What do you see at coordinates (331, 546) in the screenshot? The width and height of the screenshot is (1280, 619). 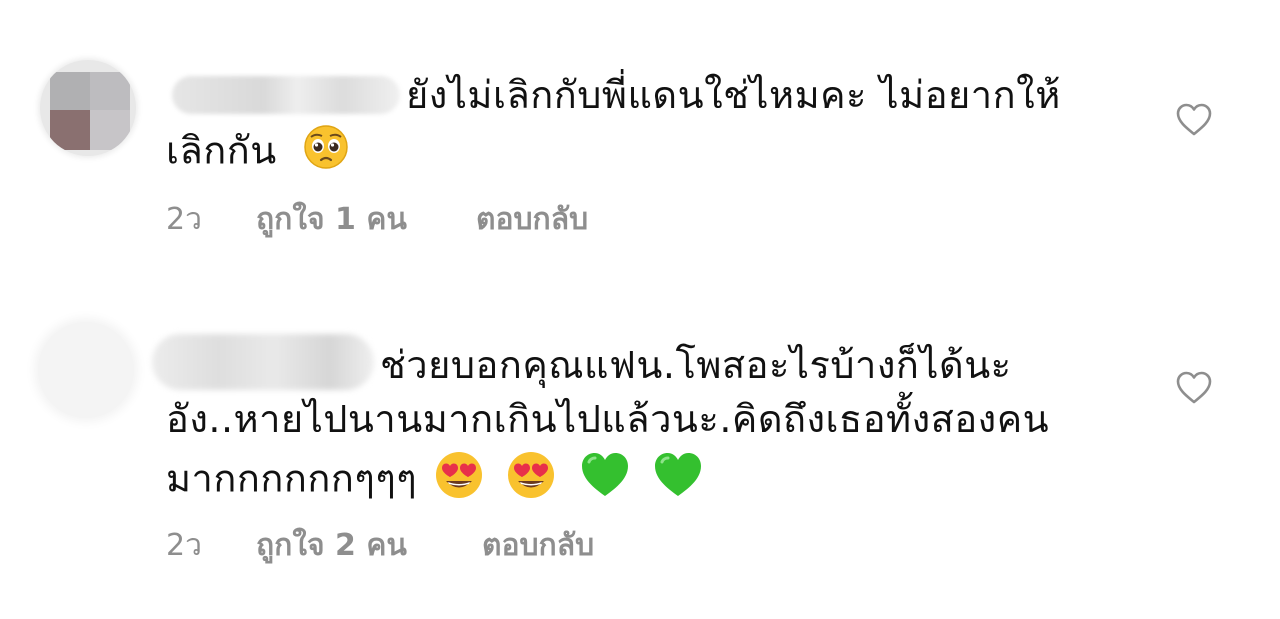 I see `likes-count-link: ถูกใจ 2 คน` at bounding box center [331, 546].